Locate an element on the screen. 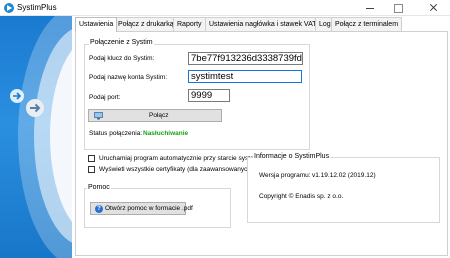  connect-button-label: Połącz is located at coordinates (159, 115).